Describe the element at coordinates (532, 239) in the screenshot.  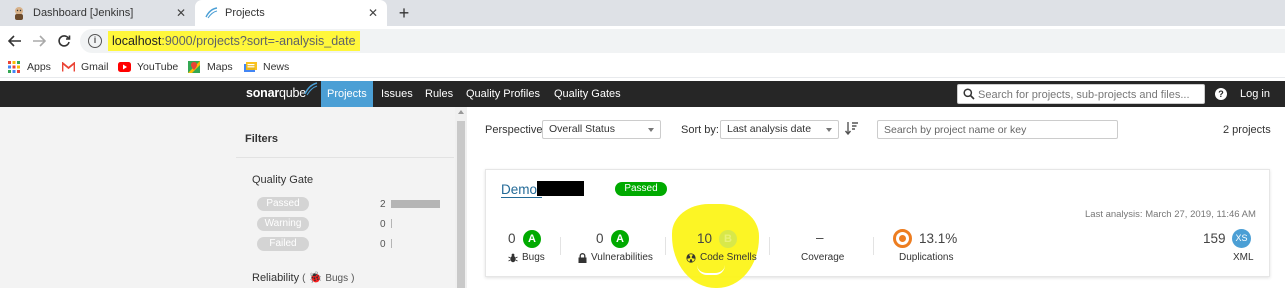
I see `bugs-rating: A` at that location.